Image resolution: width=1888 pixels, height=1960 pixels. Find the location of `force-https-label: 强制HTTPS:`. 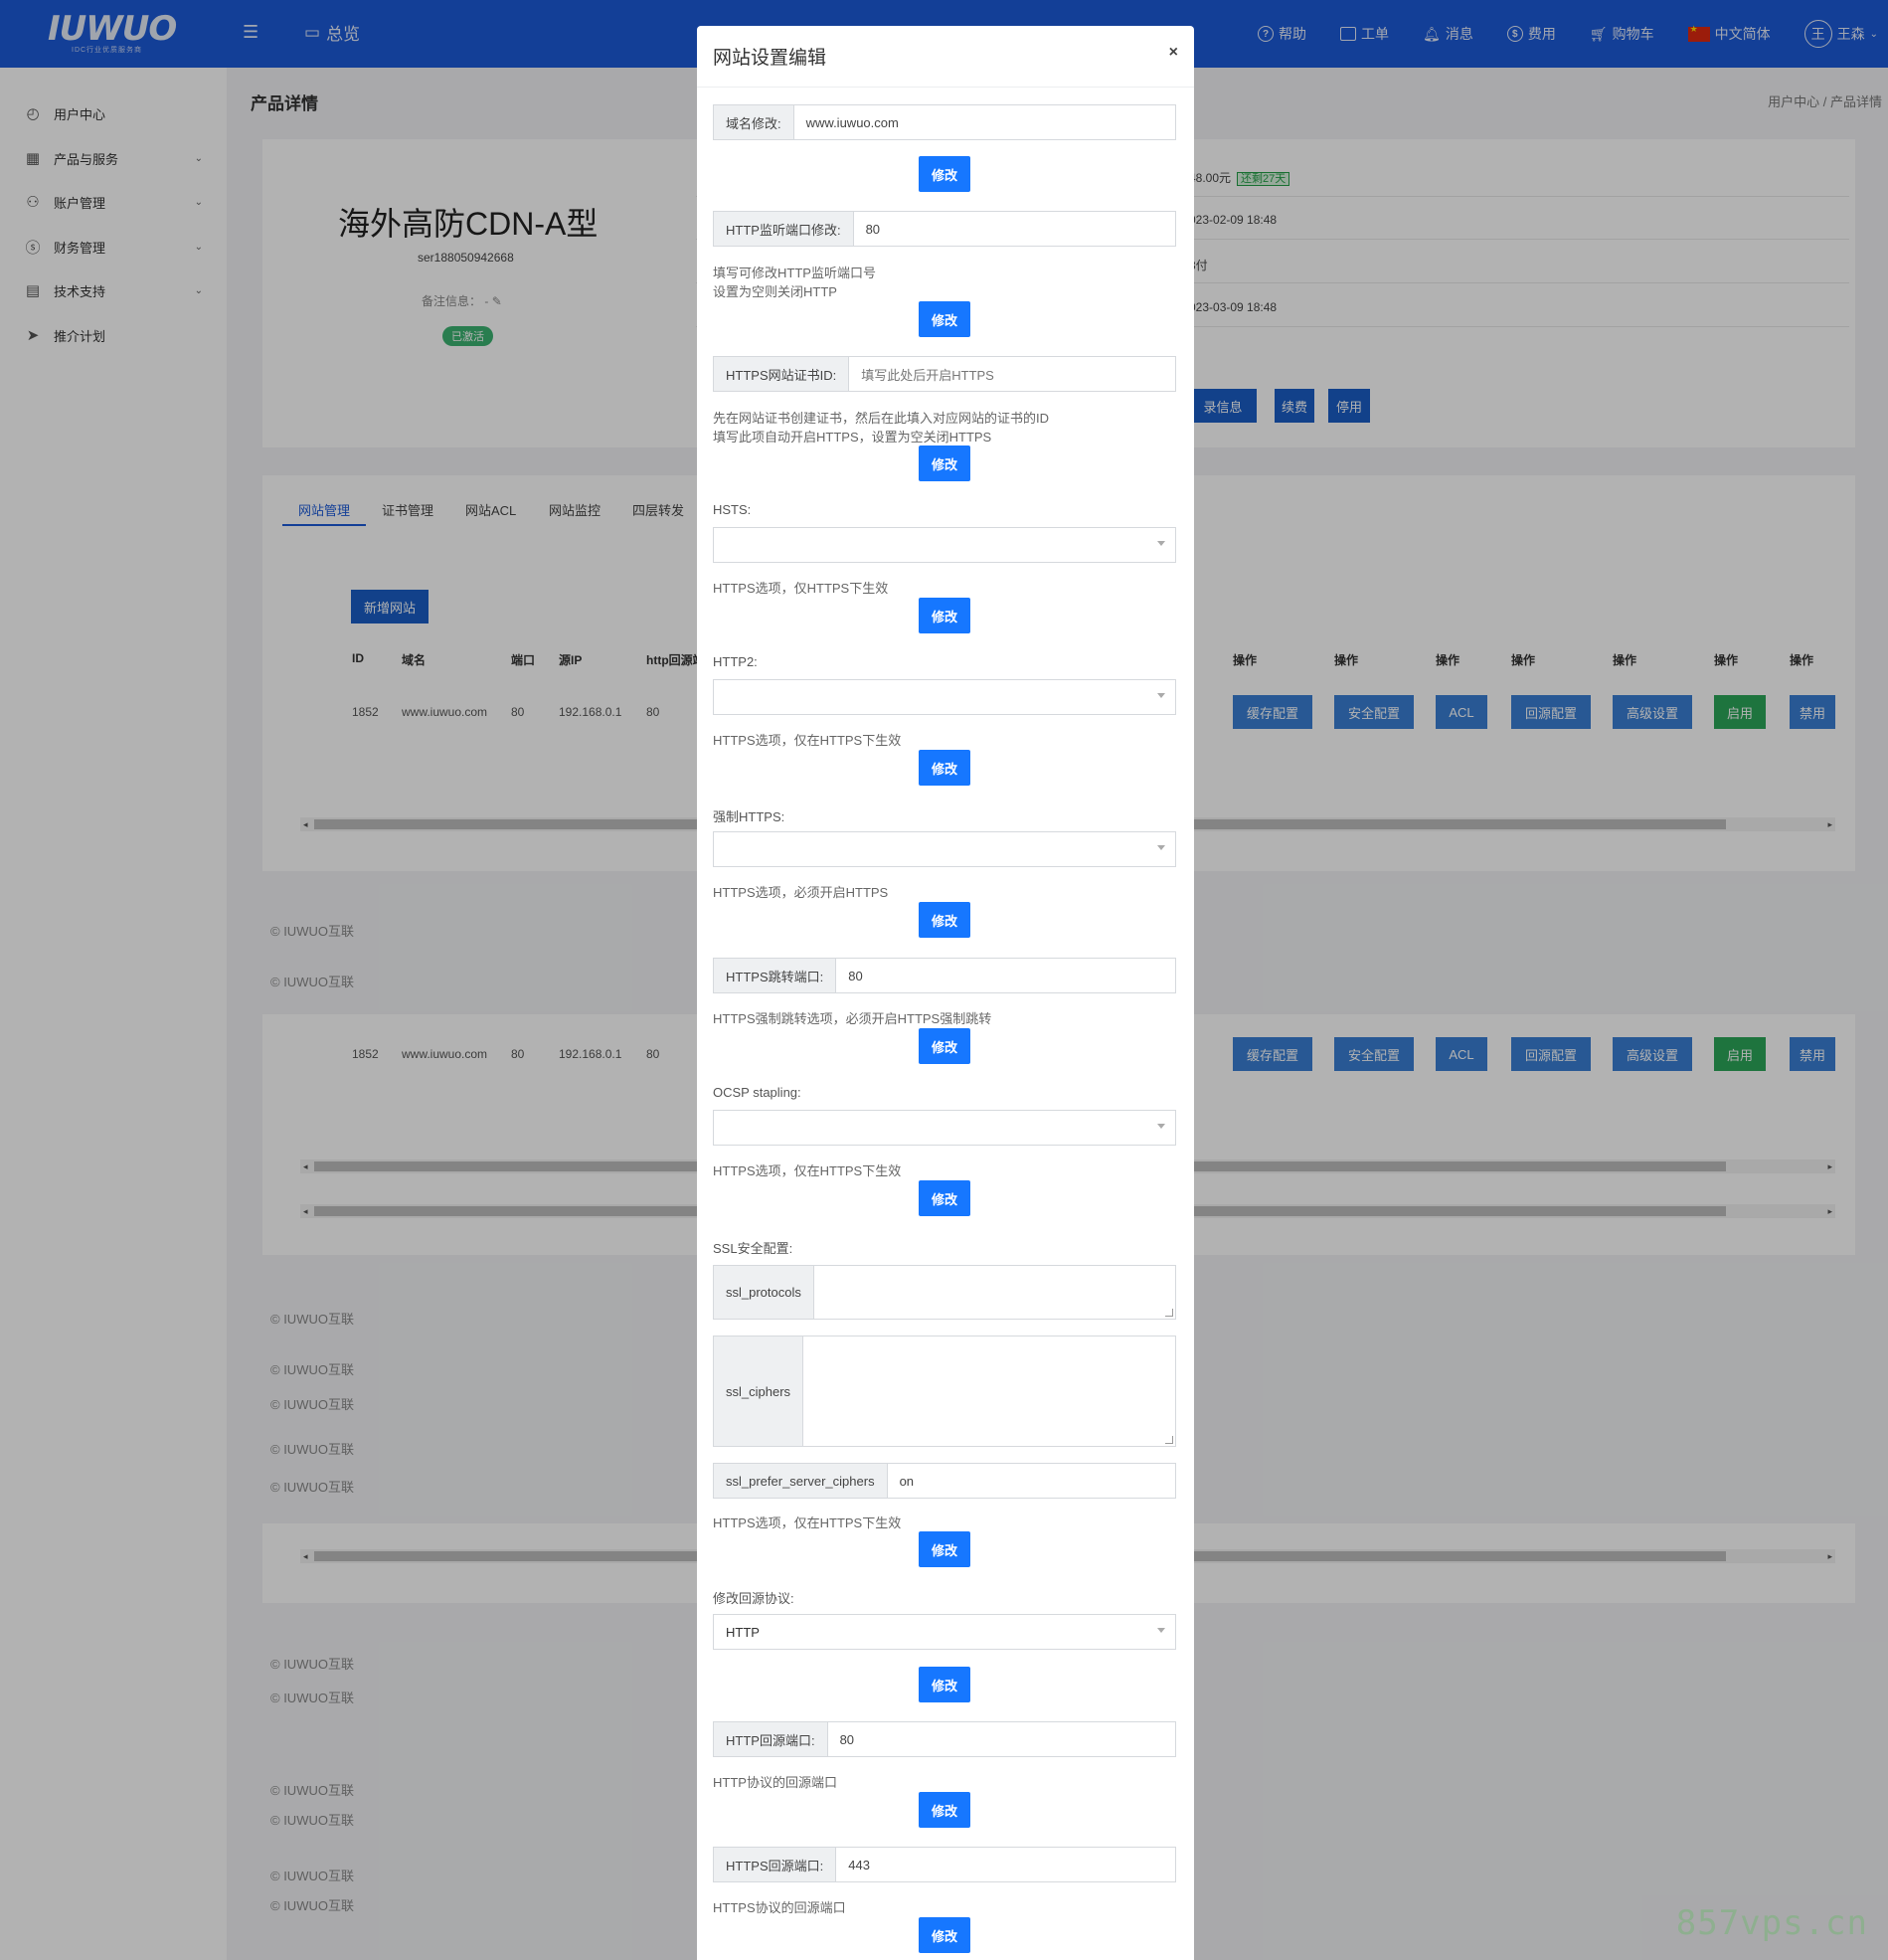

force-https-label: 强制HTTPS: is located at coordinates (749, 816).